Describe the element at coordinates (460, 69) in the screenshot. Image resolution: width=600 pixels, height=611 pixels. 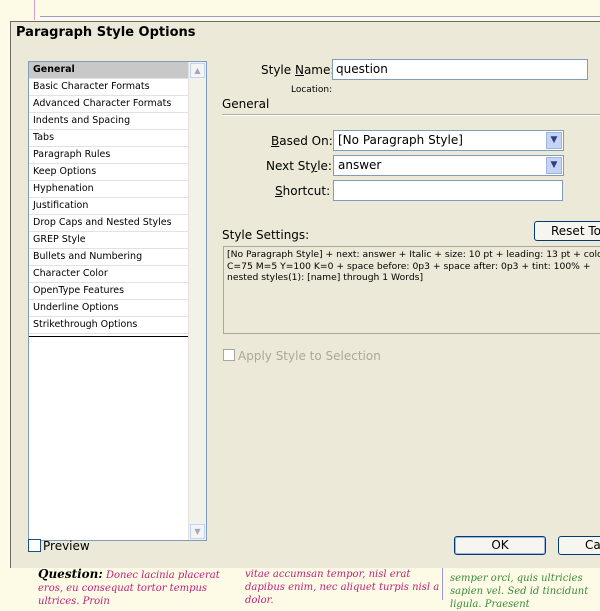
I see `style-name-input: question` at that location.